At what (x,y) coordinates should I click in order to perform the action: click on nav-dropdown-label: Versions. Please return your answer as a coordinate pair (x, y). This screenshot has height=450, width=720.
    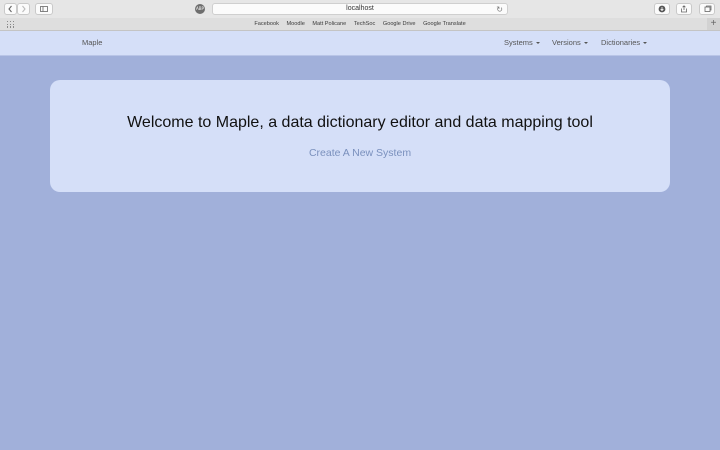
    Looking at the image, I should click on (566, 42).